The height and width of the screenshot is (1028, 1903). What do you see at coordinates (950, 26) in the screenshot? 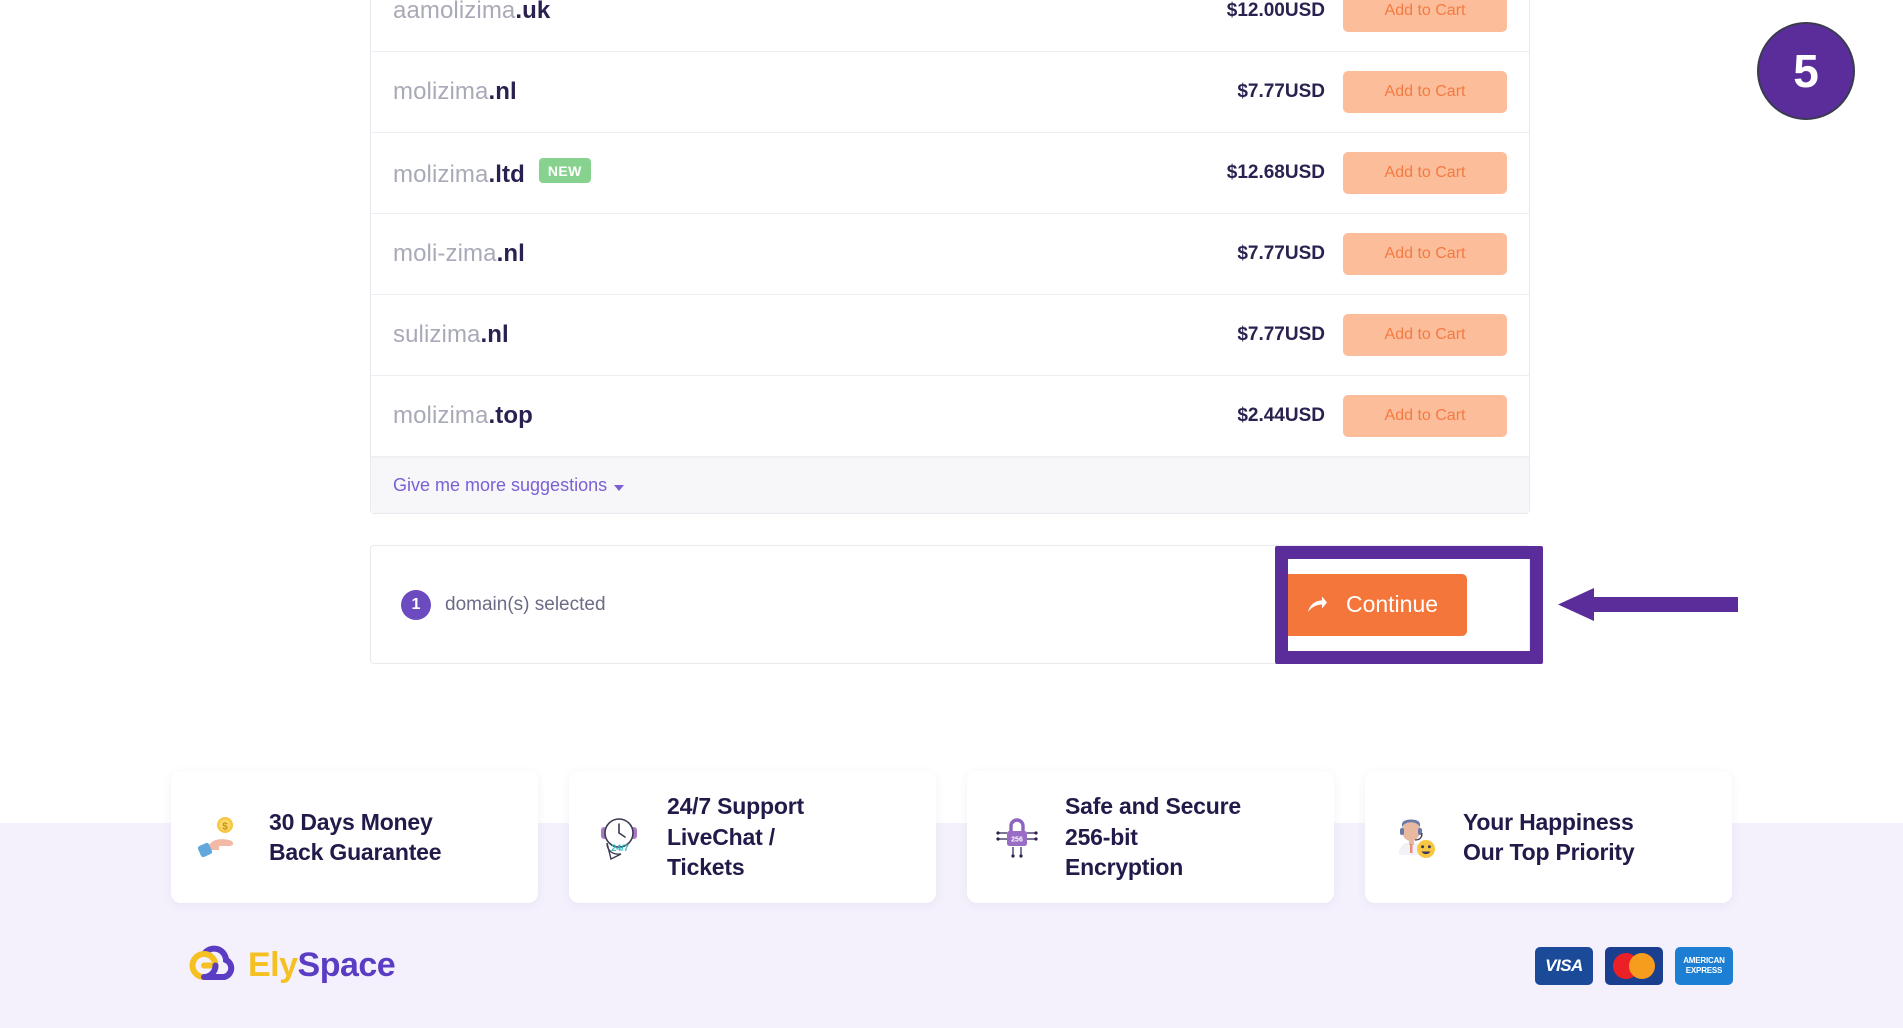
I see `table-row: aamolizima.uk $12.00USD Add to Cart` at bounding box center [950, 26].